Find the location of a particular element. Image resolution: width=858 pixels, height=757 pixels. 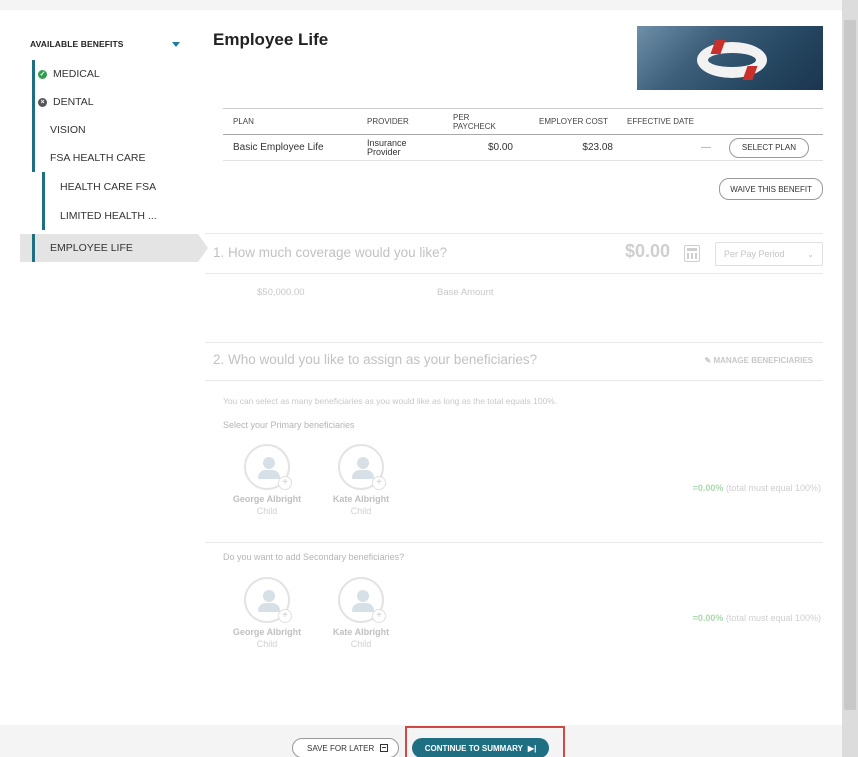

coverage-amount: $0.00 is located at coordinates (648, 251).